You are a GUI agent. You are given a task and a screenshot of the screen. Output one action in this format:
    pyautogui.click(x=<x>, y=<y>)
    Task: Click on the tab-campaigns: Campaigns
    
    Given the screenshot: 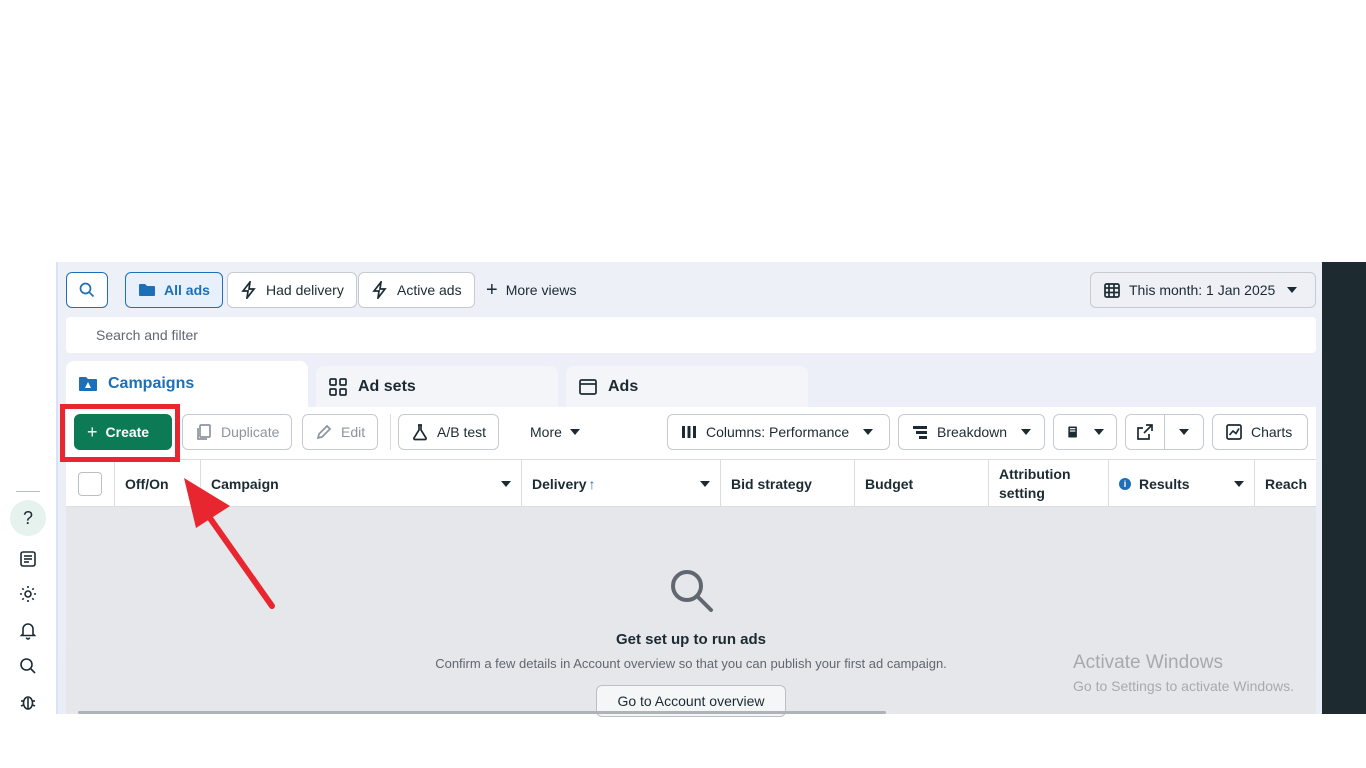 What is the action you would take?
    pyautogui.click(x=187, y=384)
    